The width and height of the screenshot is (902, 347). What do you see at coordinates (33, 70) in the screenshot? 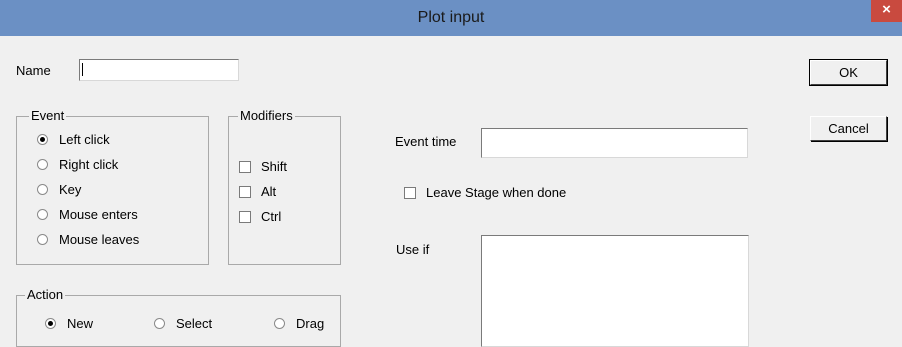
I see `name-label: Name` at bounding box center [33, 70].